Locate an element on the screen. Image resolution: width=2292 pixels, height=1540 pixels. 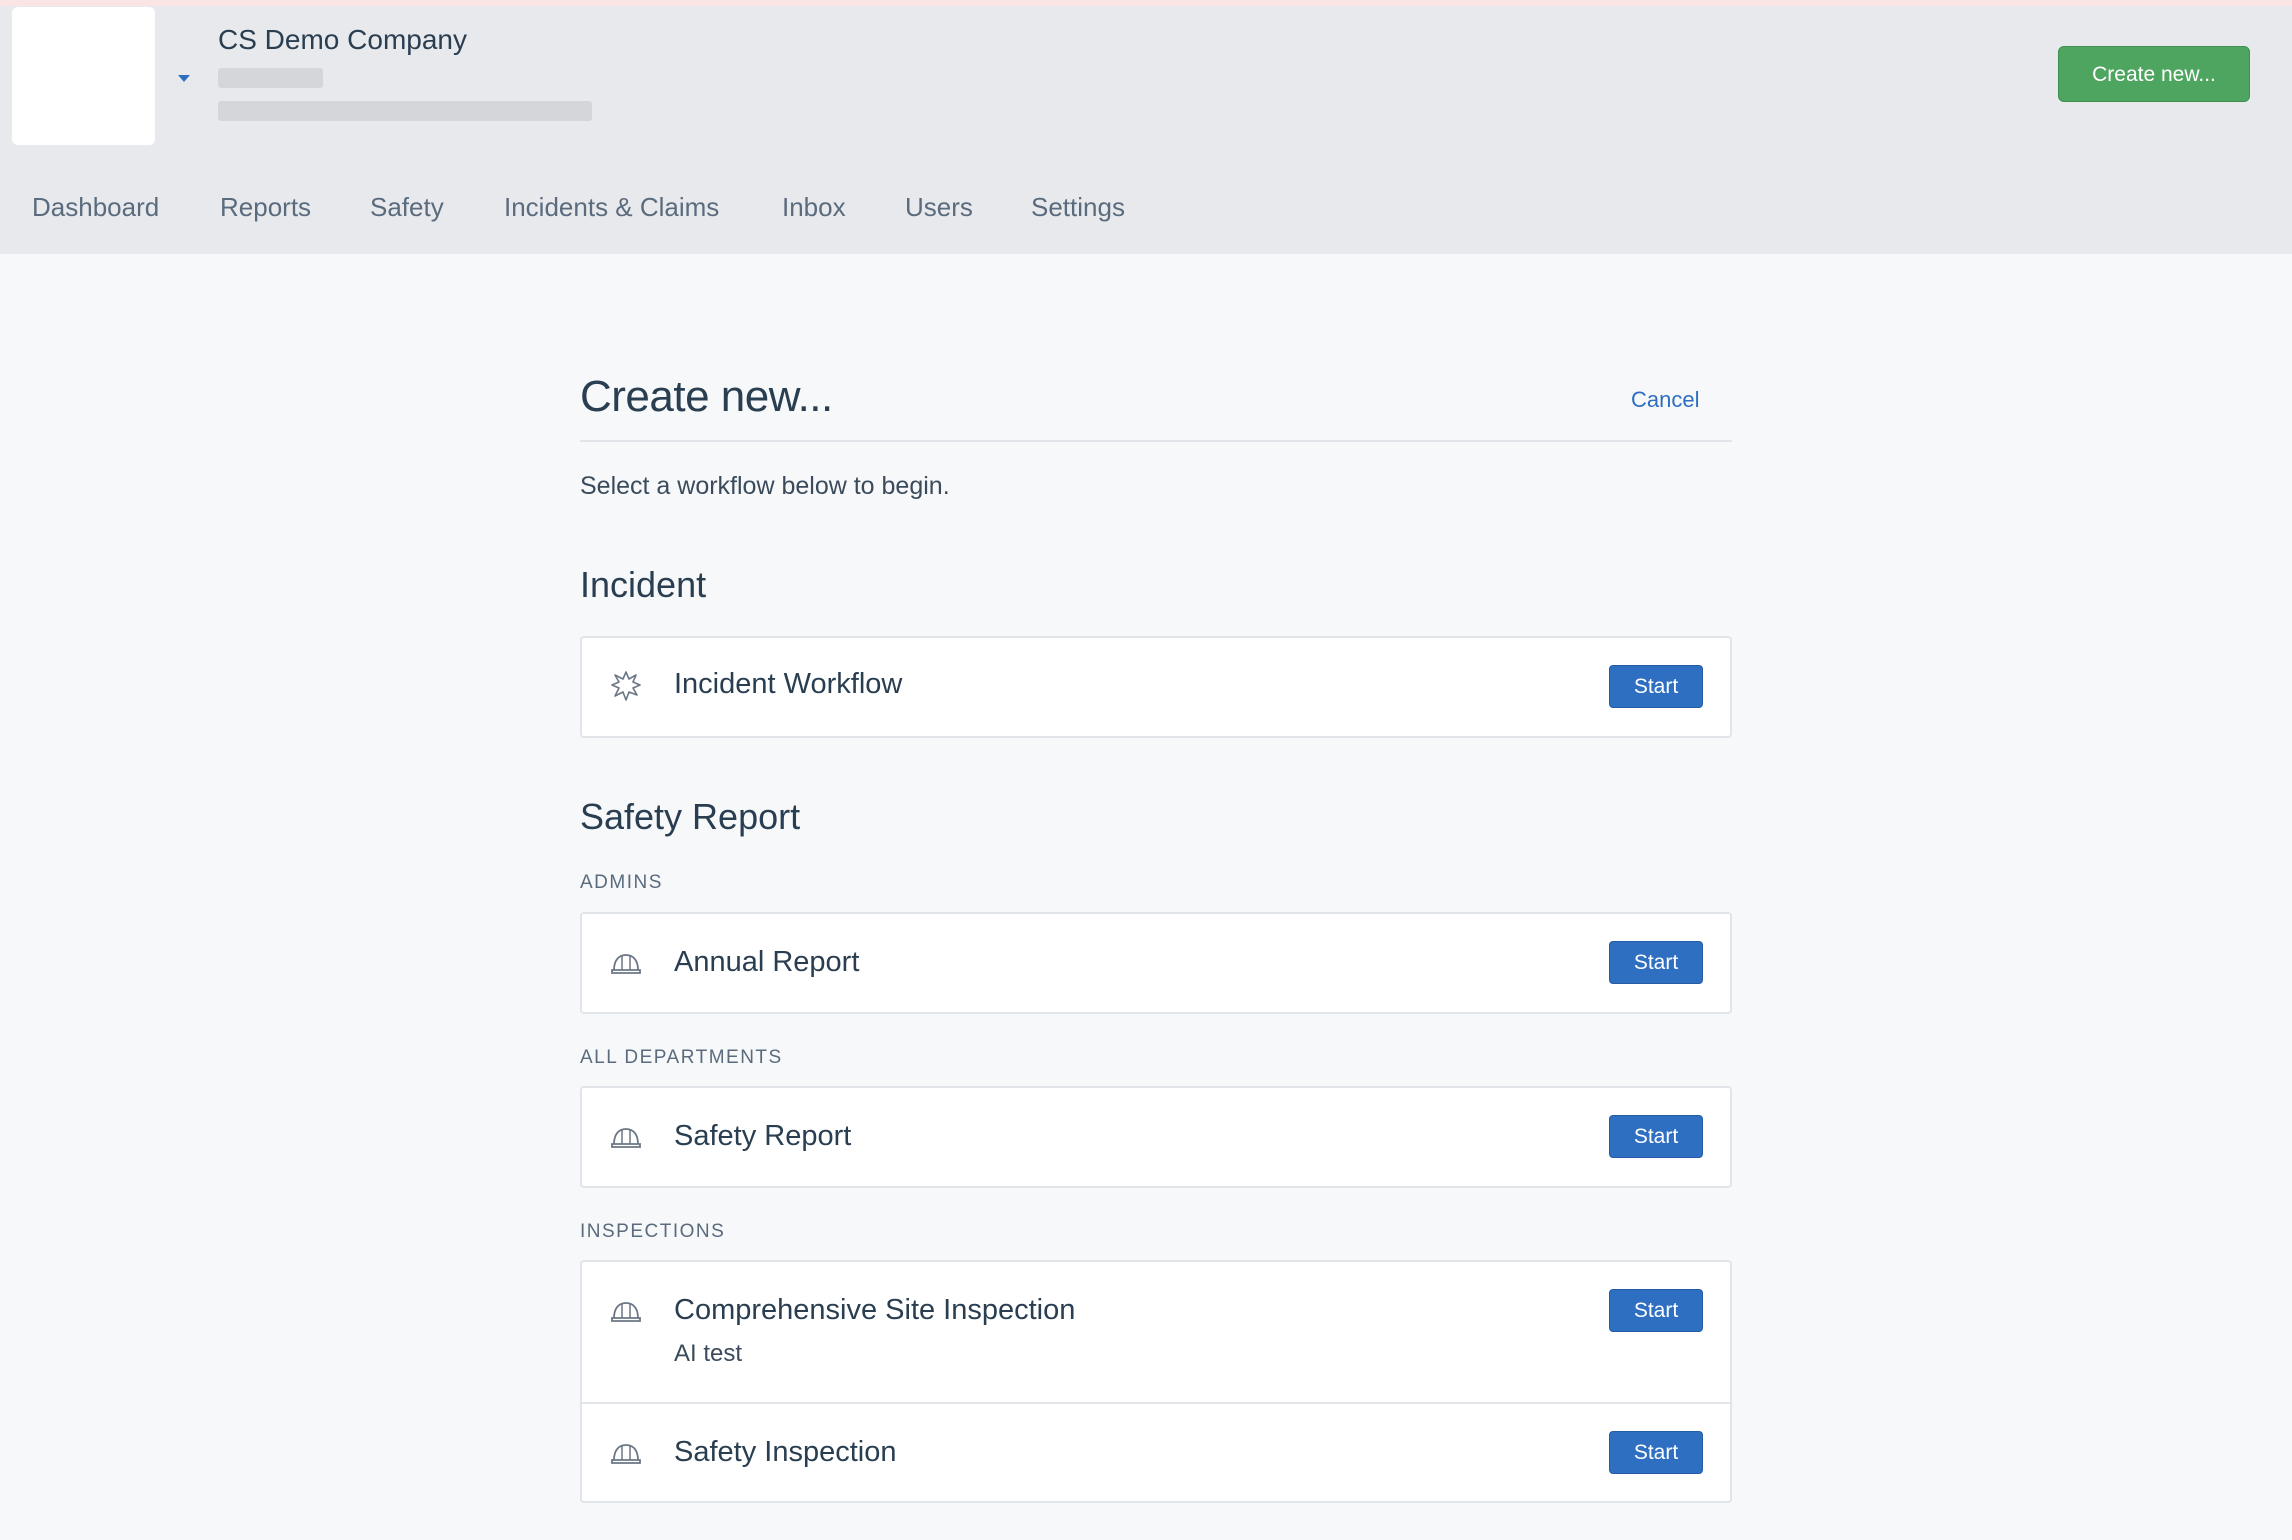
workflow-title: Incident Workflow is located at coordinates (788, 684).